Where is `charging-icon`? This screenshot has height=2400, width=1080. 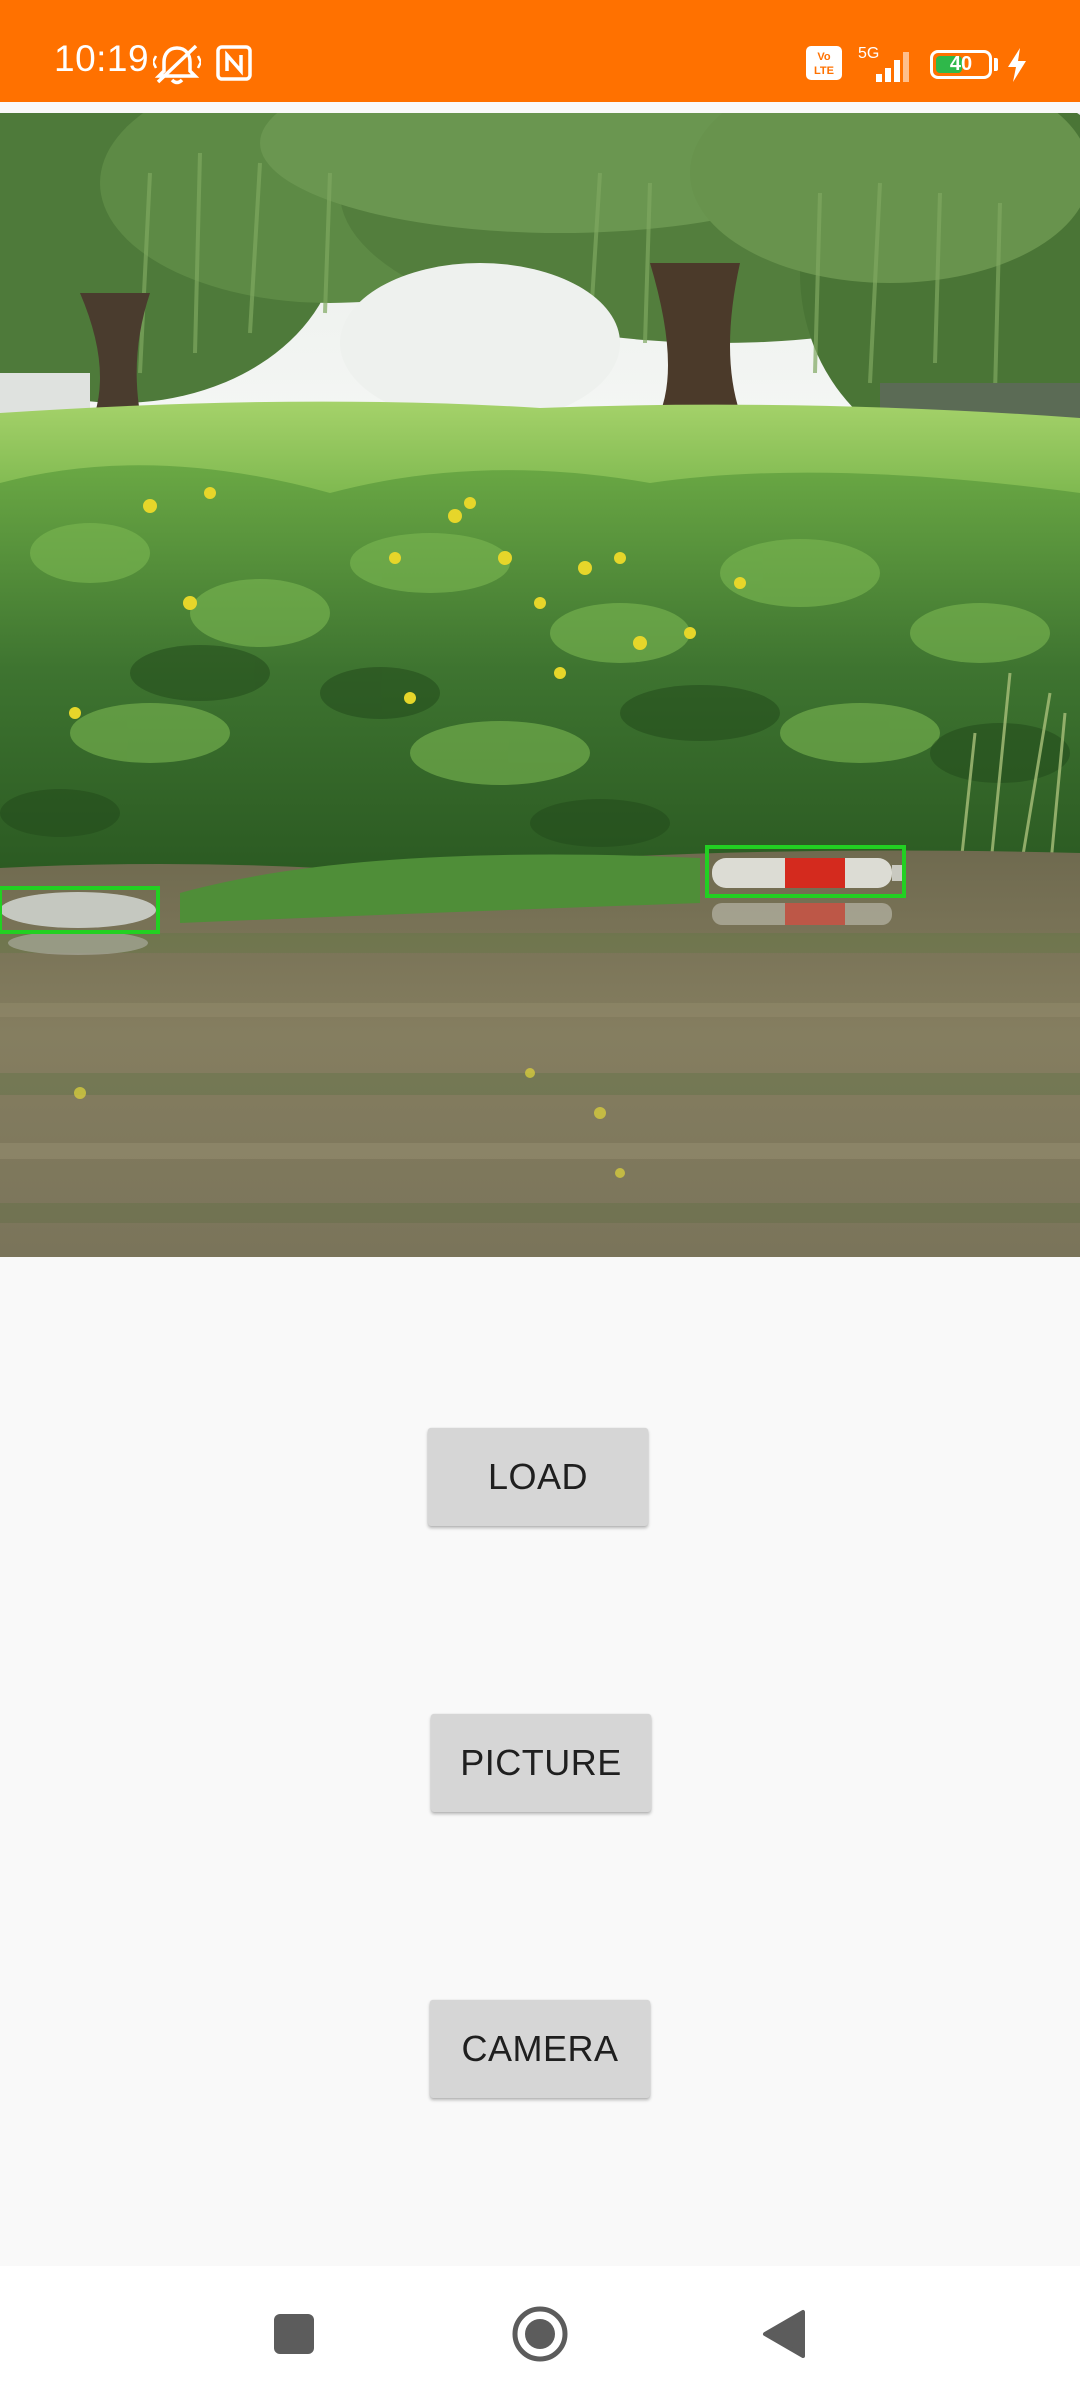
charging-icon is located at coordinates (1017, 67).